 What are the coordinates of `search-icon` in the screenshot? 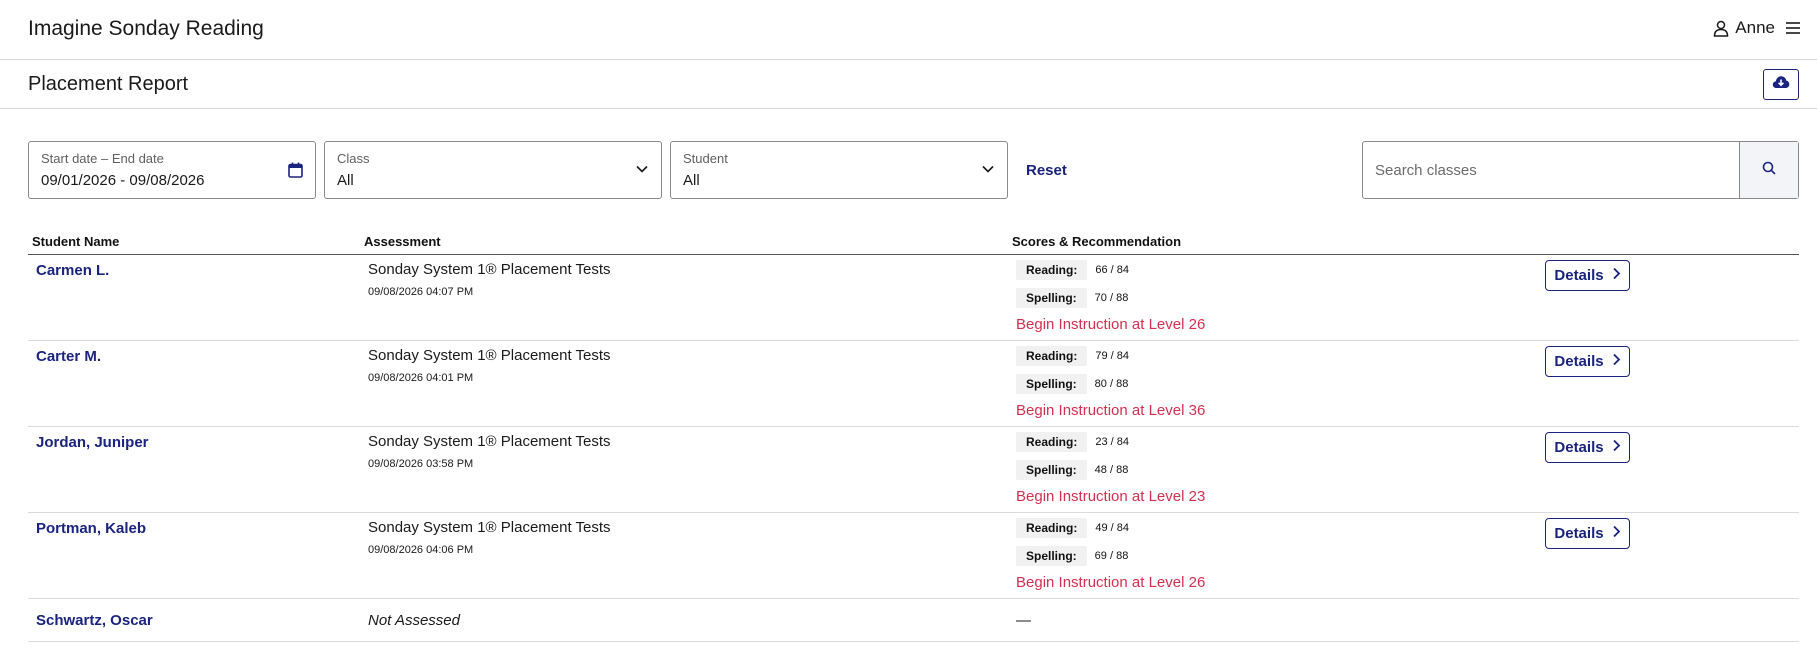 It's located at (1769, 170).